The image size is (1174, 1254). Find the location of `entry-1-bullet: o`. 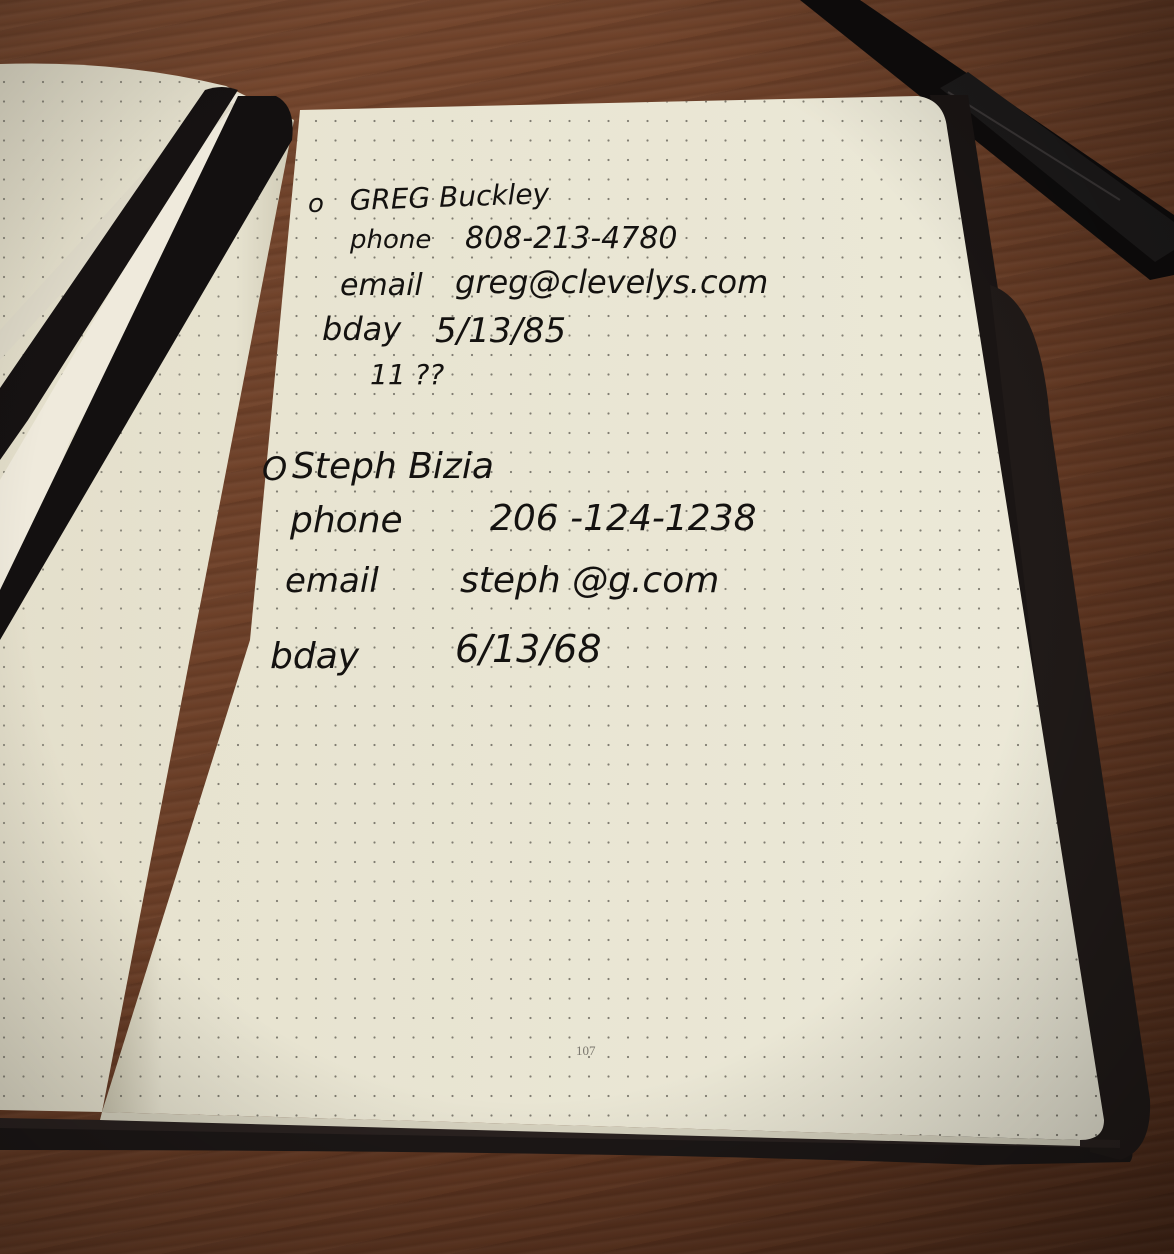

entry-1-bullet: o is located at coordinates (316, 204).